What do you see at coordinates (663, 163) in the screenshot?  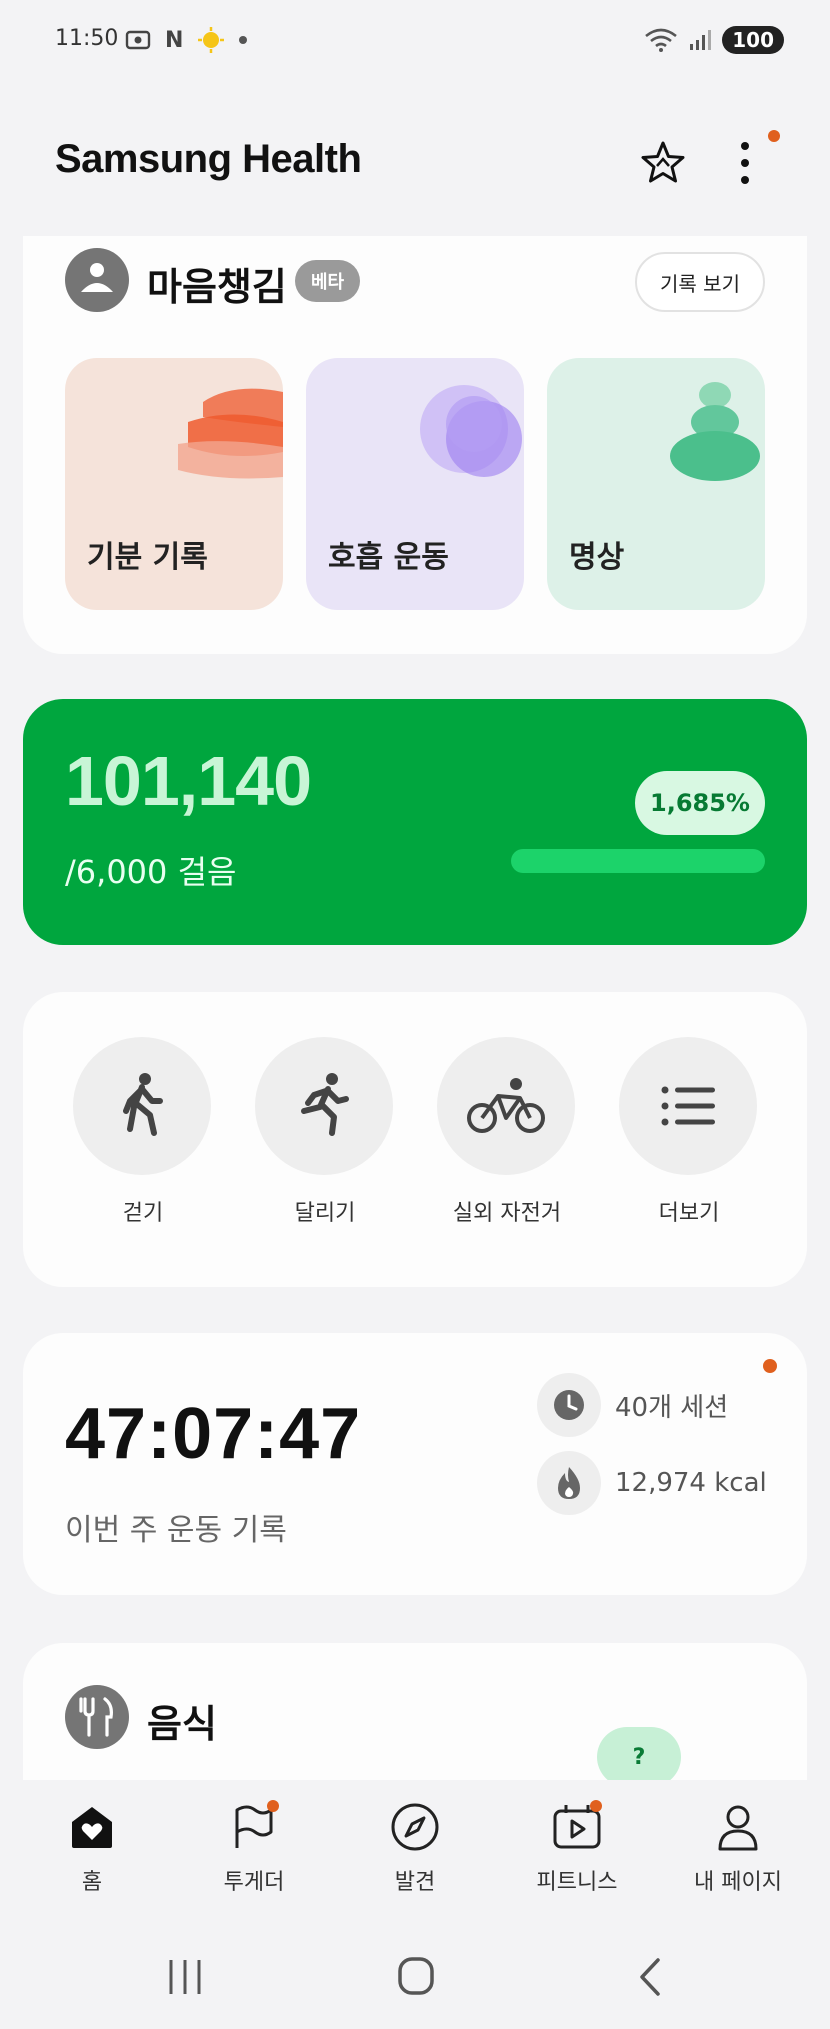 I see `star-edit-icon` at bounding box center [663, 163].